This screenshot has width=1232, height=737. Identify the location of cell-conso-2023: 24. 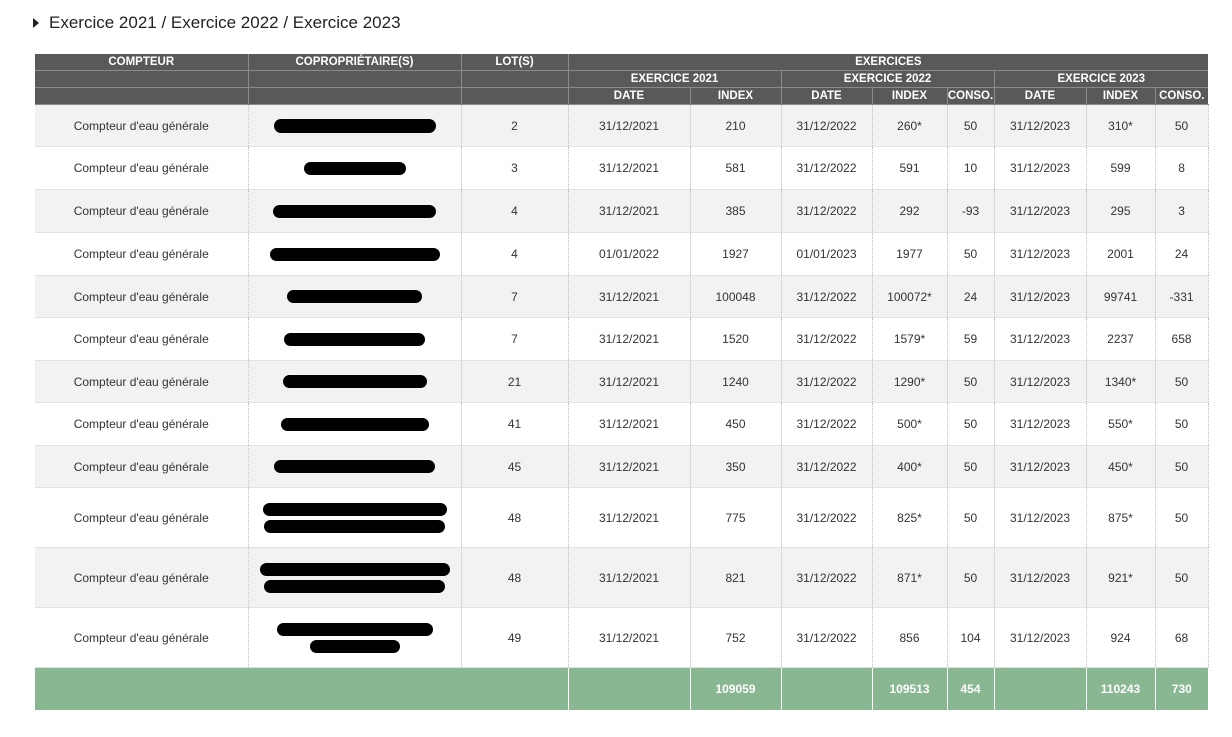
(1182, 254).